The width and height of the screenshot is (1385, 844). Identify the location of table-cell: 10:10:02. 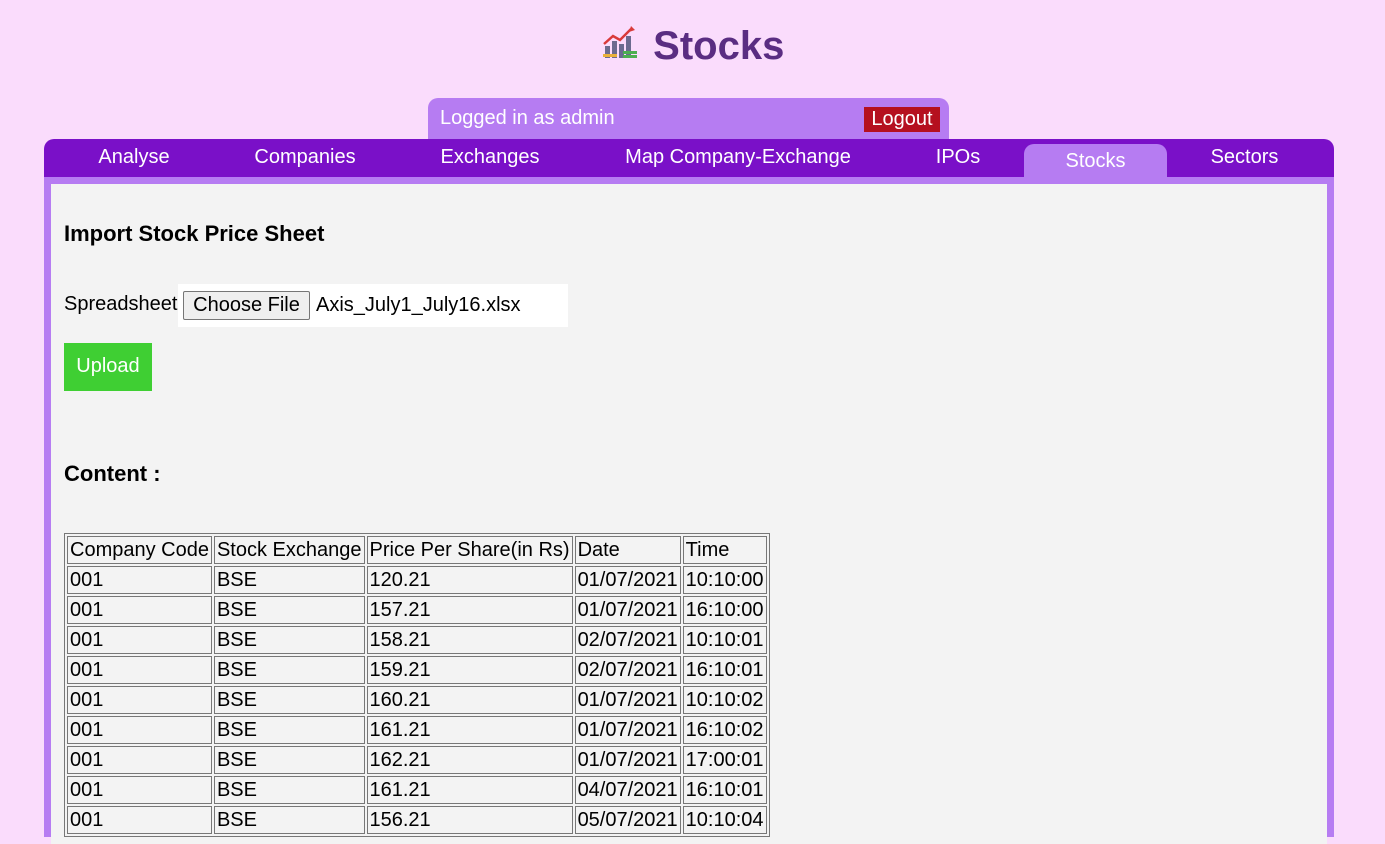
(724, 700).